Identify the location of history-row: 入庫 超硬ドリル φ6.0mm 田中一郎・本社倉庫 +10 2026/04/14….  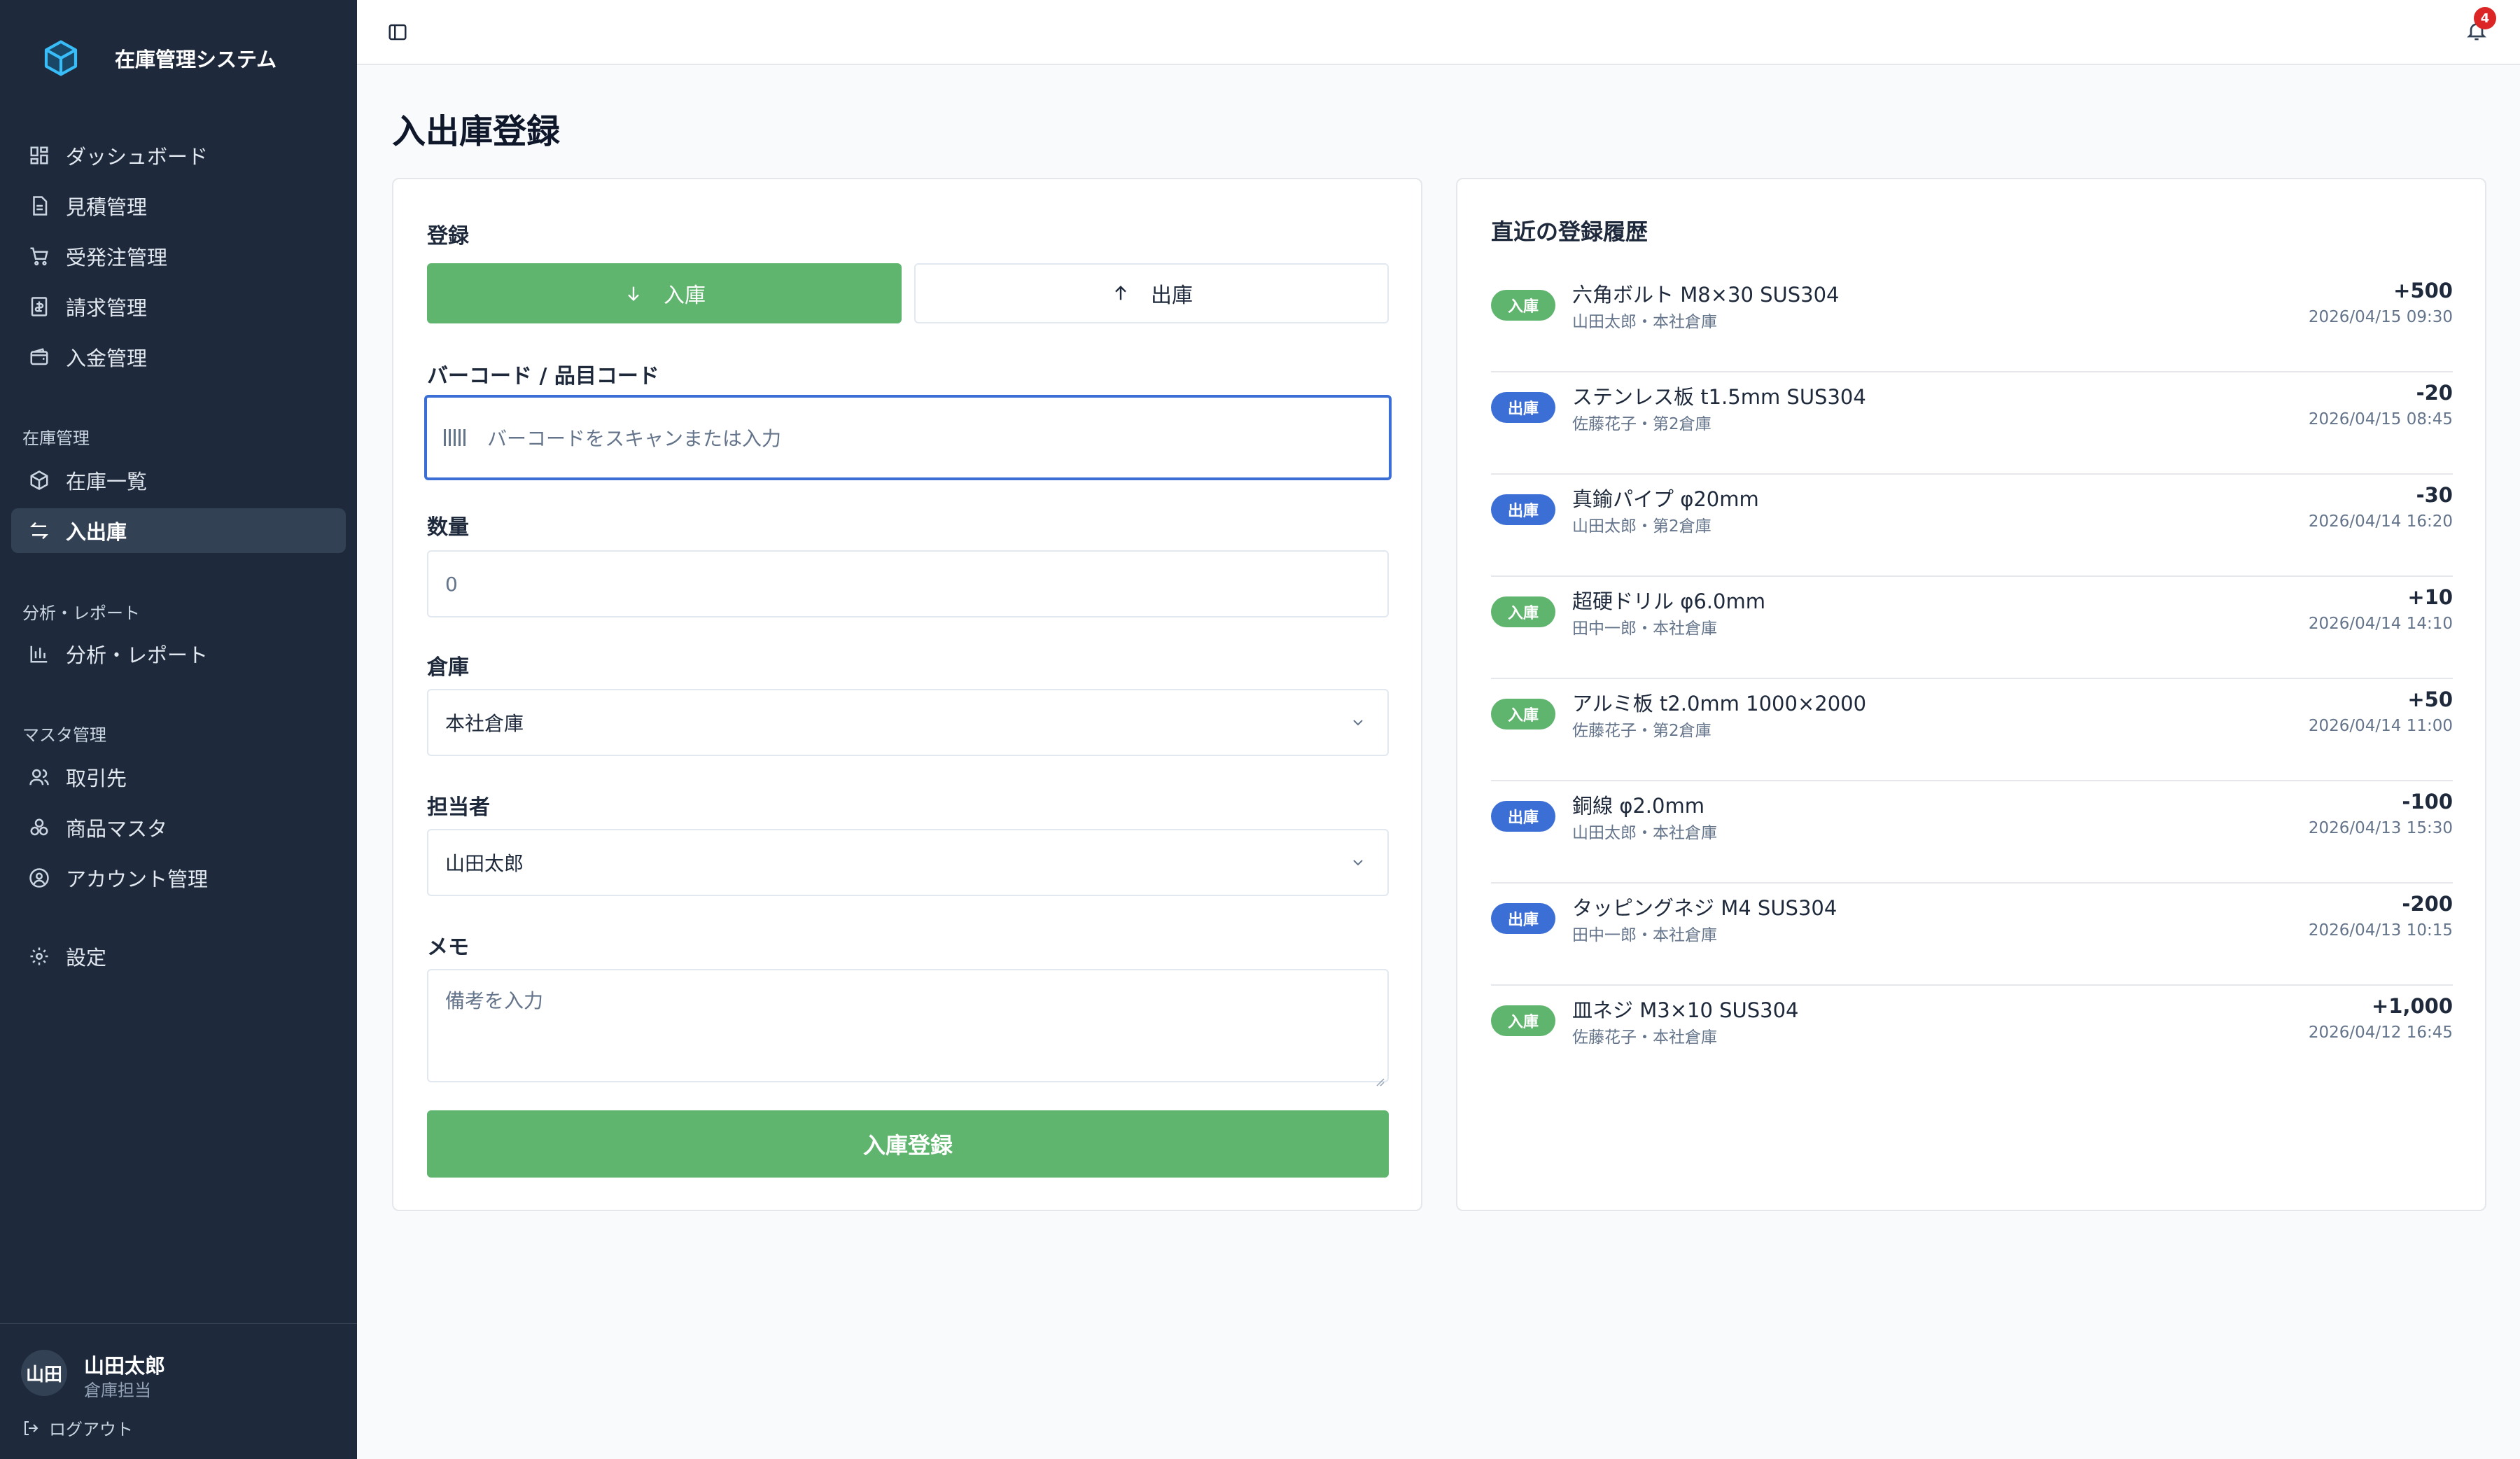
(1972, 628).